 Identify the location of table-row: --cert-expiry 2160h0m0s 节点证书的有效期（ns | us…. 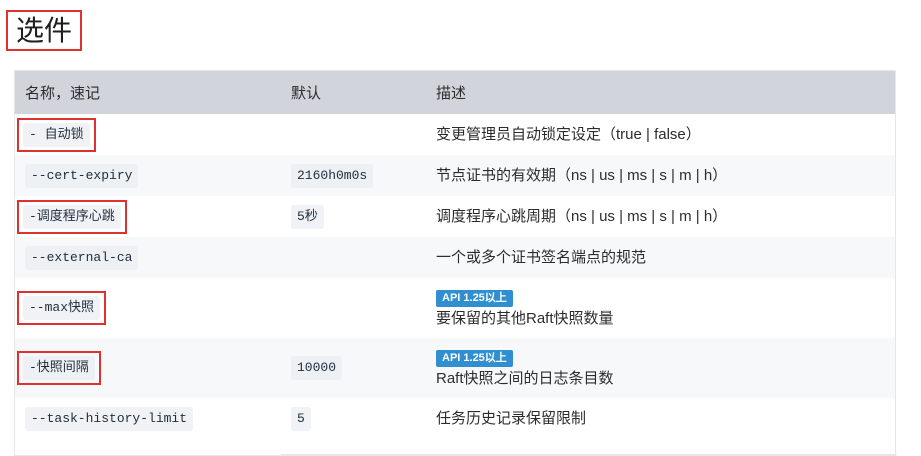
(455, 175).